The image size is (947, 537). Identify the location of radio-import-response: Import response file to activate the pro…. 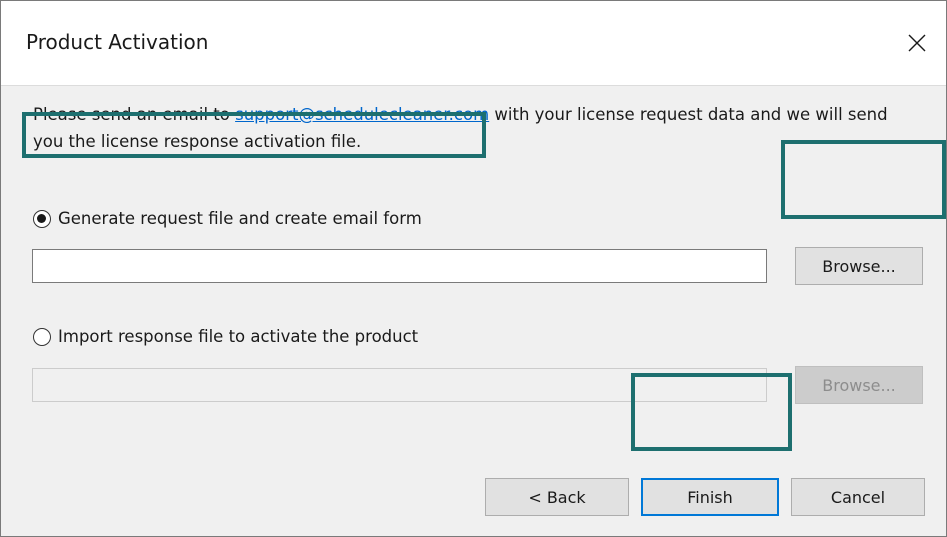
(225, 336).